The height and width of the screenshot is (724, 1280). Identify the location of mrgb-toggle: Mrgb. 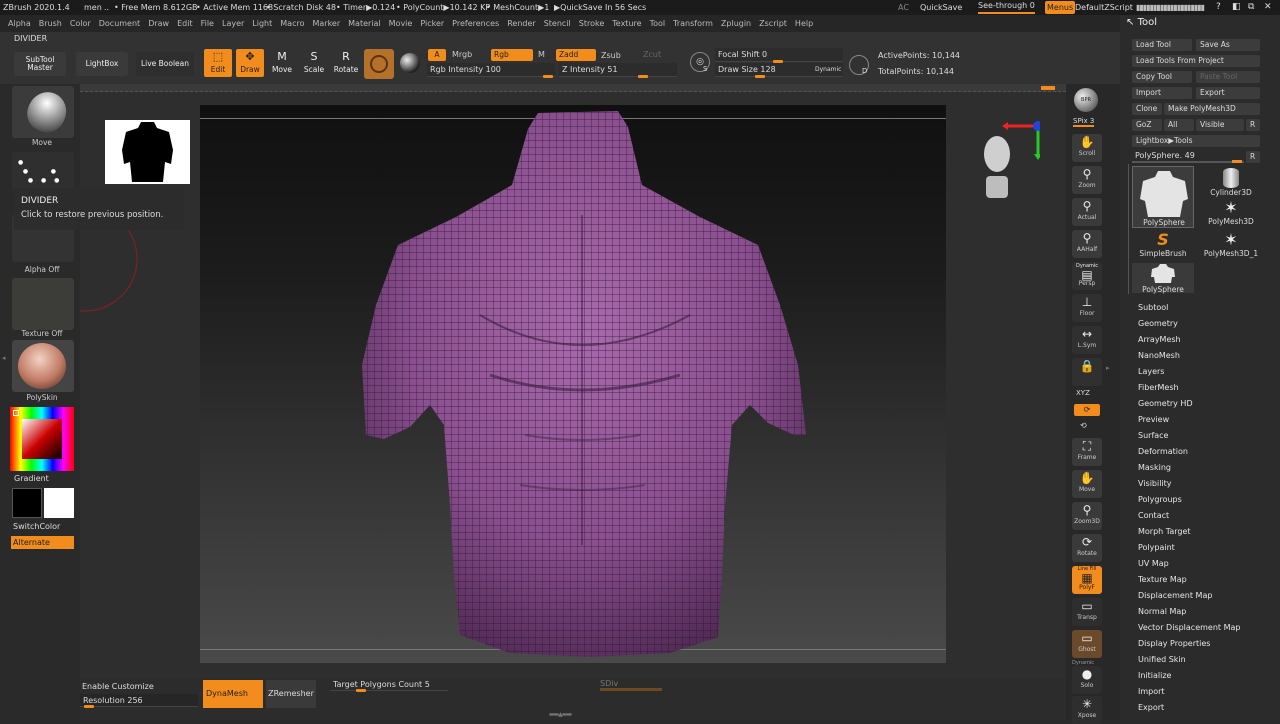
(462, 54).